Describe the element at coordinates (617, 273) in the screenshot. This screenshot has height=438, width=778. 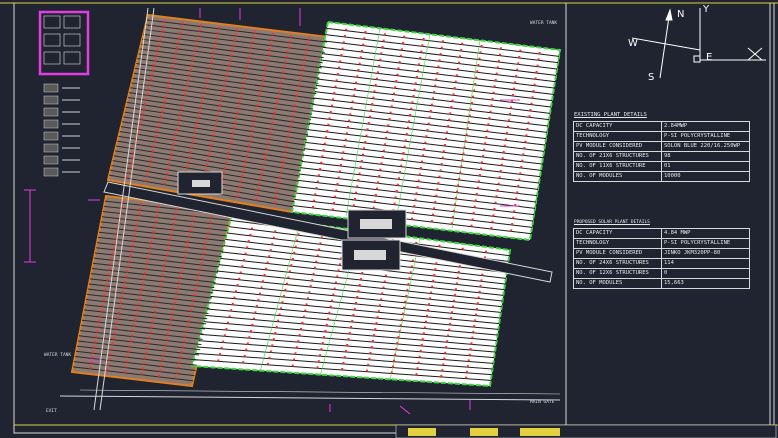
I see `table-cell-key: NO. OF 12X6 STRUCTURES` at that location.